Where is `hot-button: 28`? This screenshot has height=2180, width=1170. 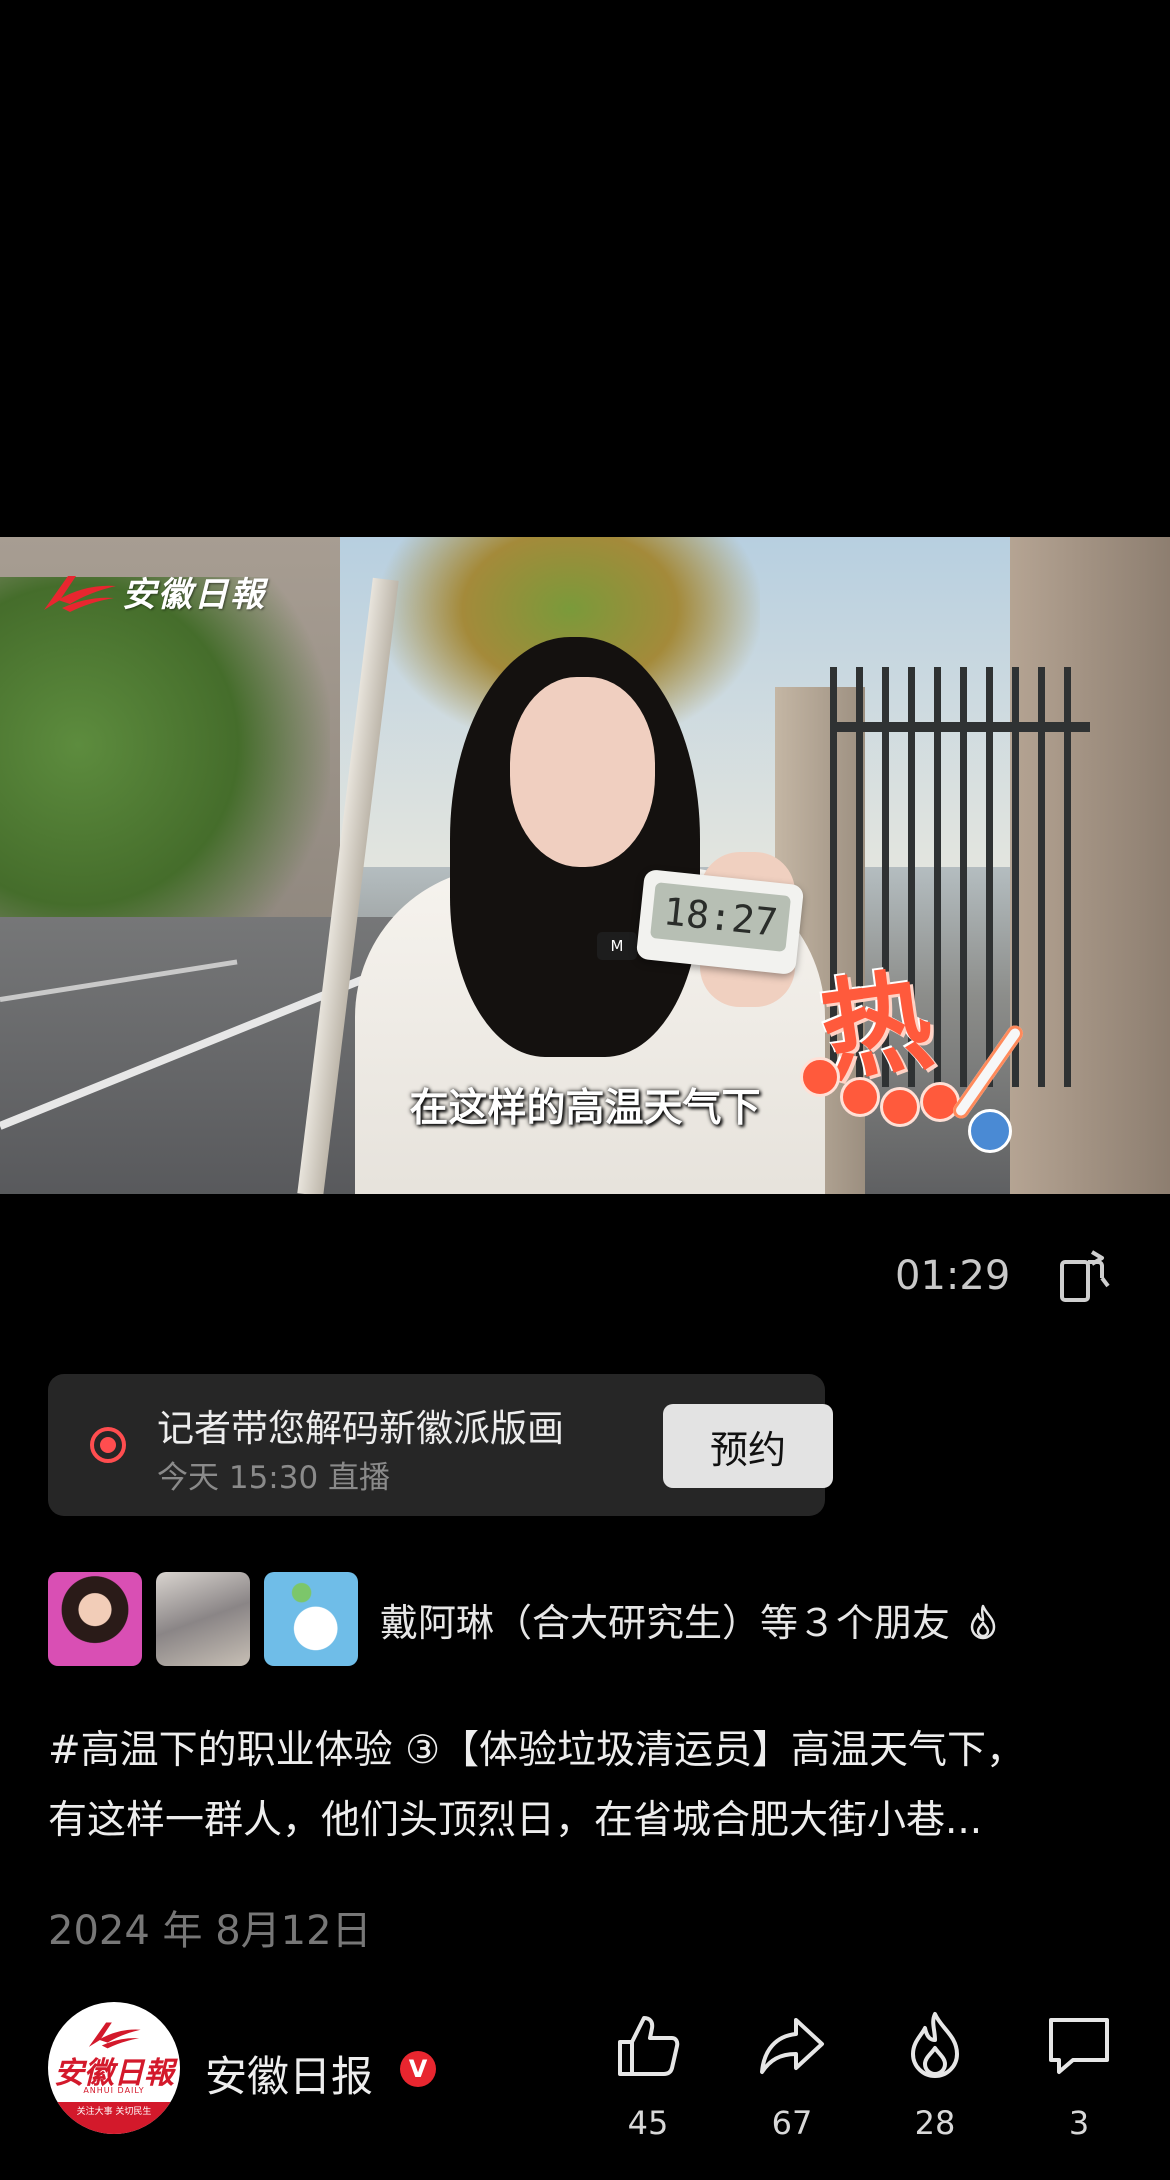 hot-button: 28 is located at coordinates (935, 2076).